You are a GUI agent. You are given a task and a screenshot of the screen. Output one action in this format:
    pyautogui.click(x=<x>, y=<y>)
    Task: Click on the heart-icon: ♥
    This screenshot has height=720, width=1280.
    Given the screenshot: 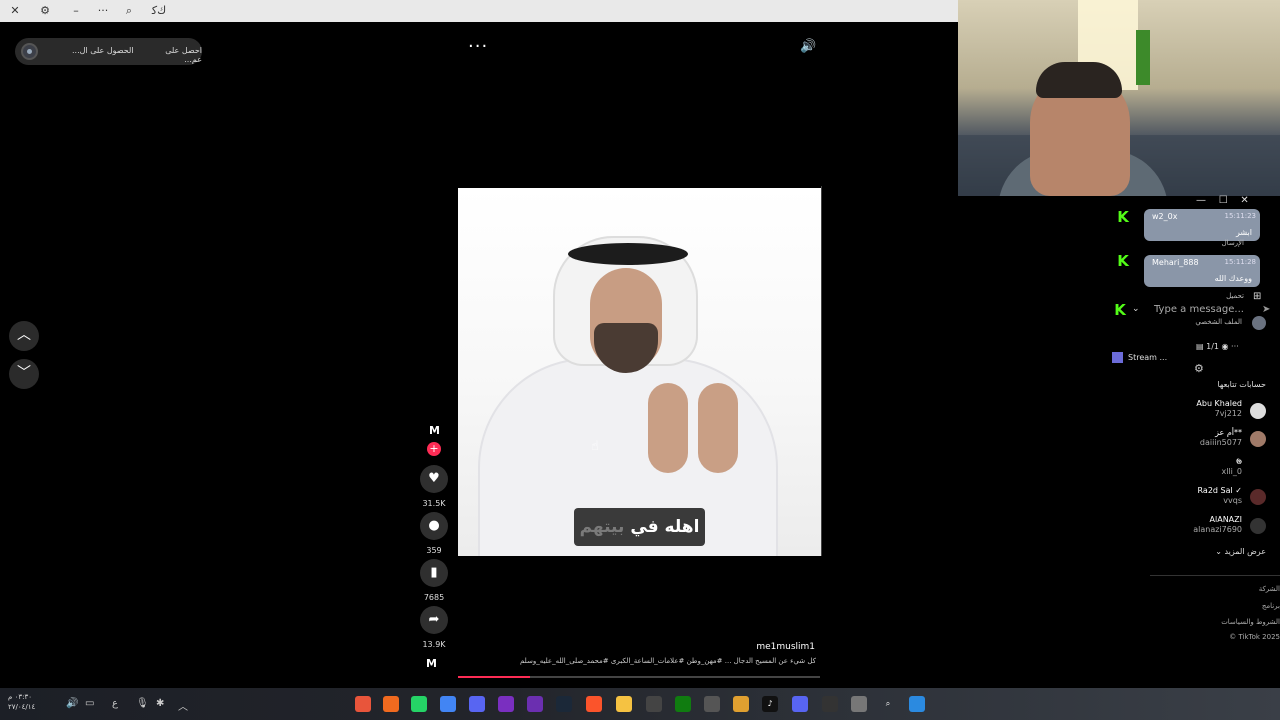 What is the action you would take?
    pyautogui.click(x=434, y=479)
    